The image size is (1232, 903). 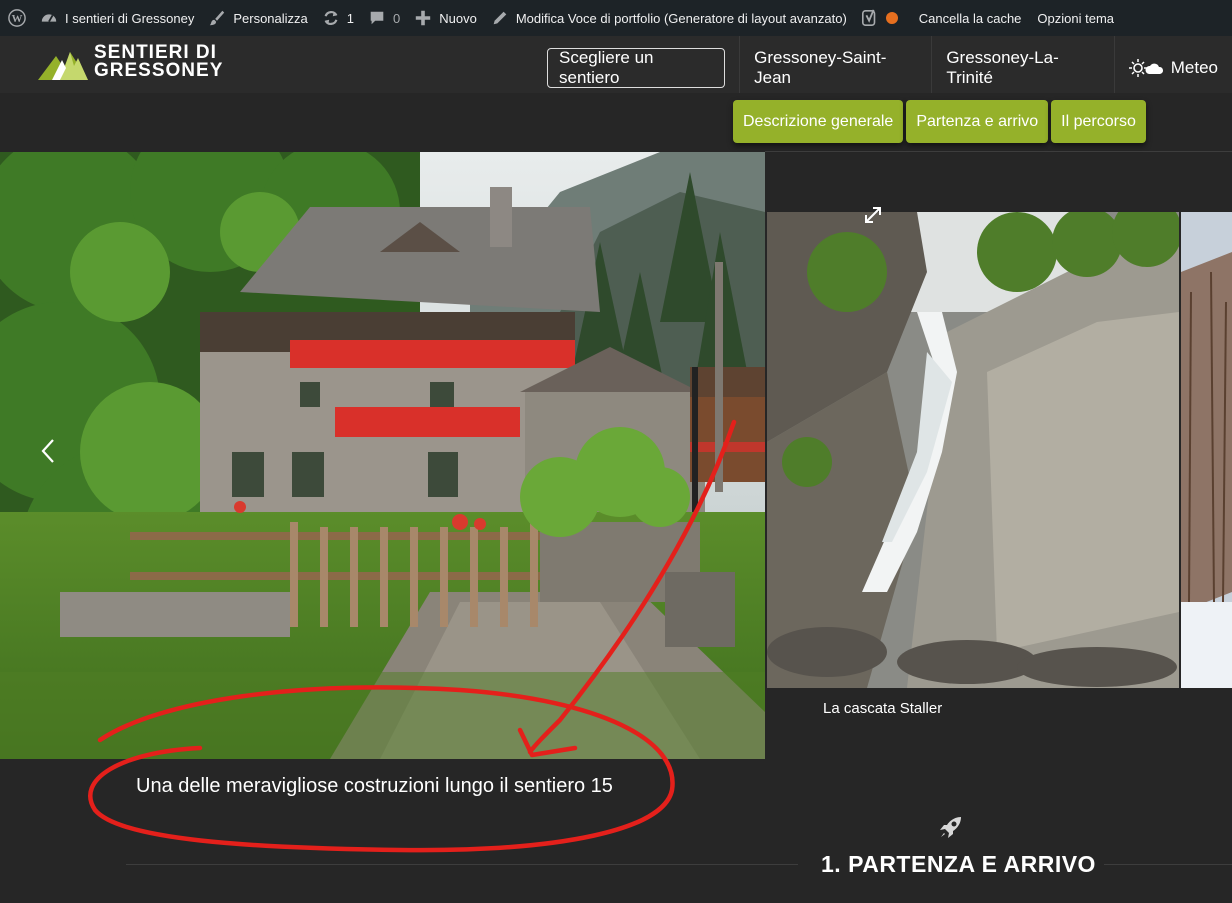 I want to click on section-divider-right, so click(x=1168, y=864).